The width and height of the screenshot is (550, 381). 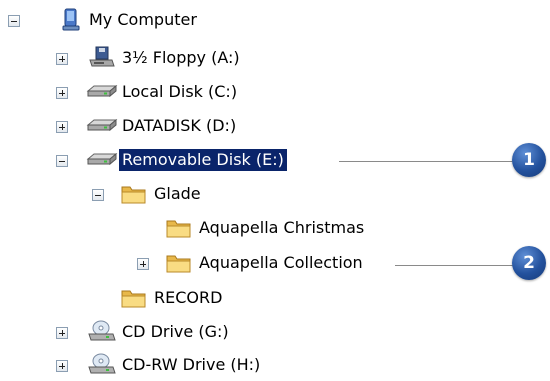 I want to click on tree-item-label: Aquapella Collection, so click(x=281, y=262).